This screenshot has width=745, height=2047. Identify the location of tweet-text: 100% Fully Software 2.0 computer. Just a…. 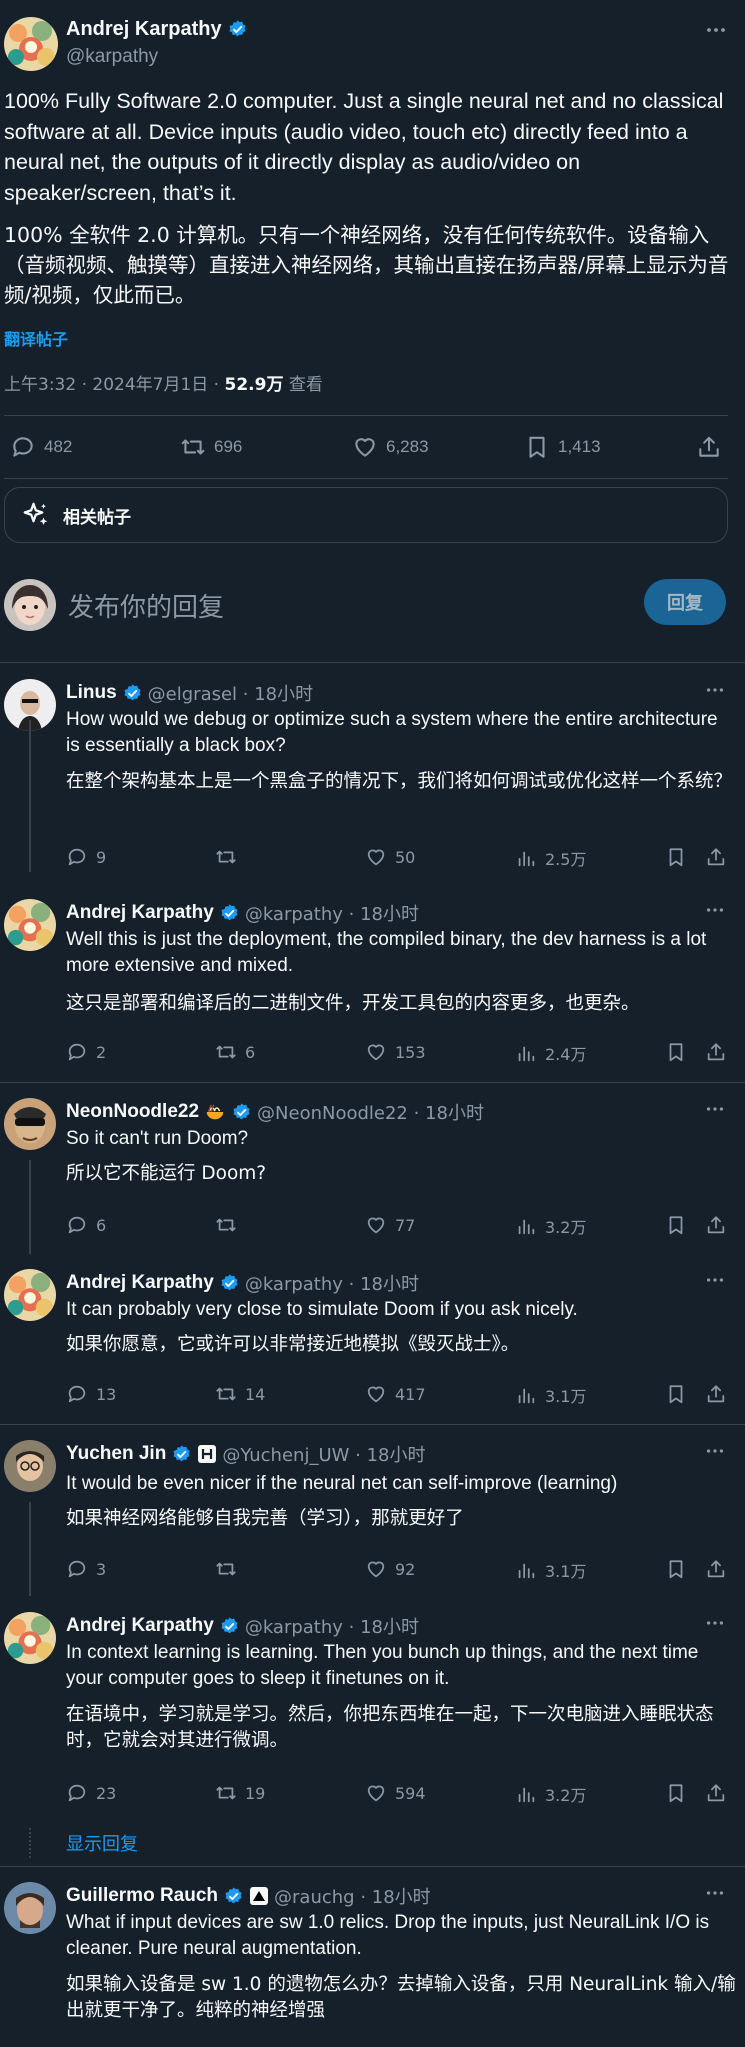
(364, 147).